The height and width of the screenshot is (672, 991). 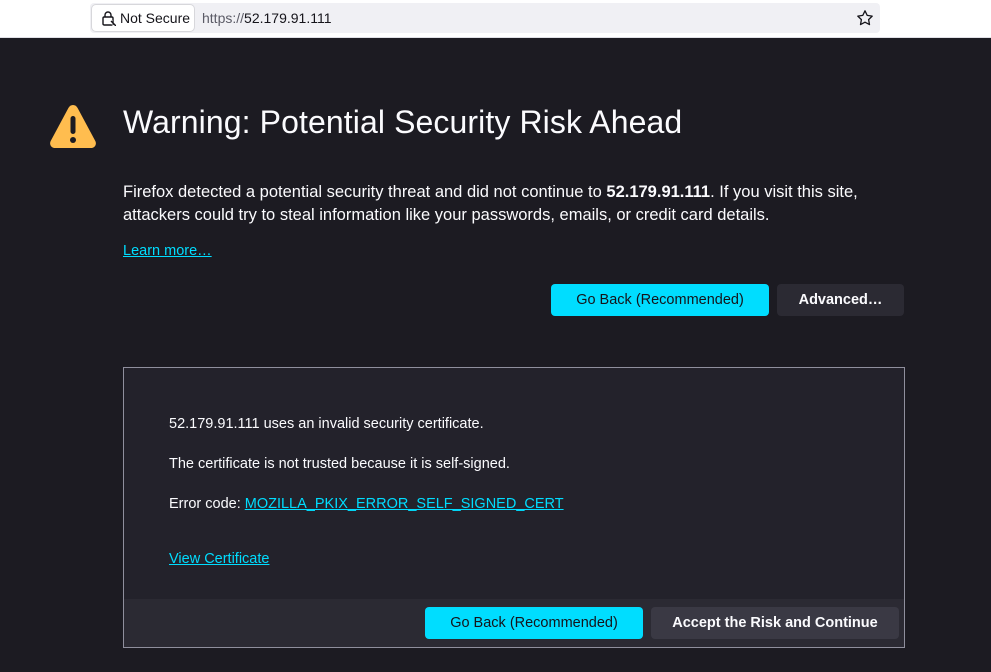 What do you see at coordinates (534, 623) in the screenshot?
I see `go-back-button-bottom: Go Back (Recommended)` at bounding box center [534, 623].